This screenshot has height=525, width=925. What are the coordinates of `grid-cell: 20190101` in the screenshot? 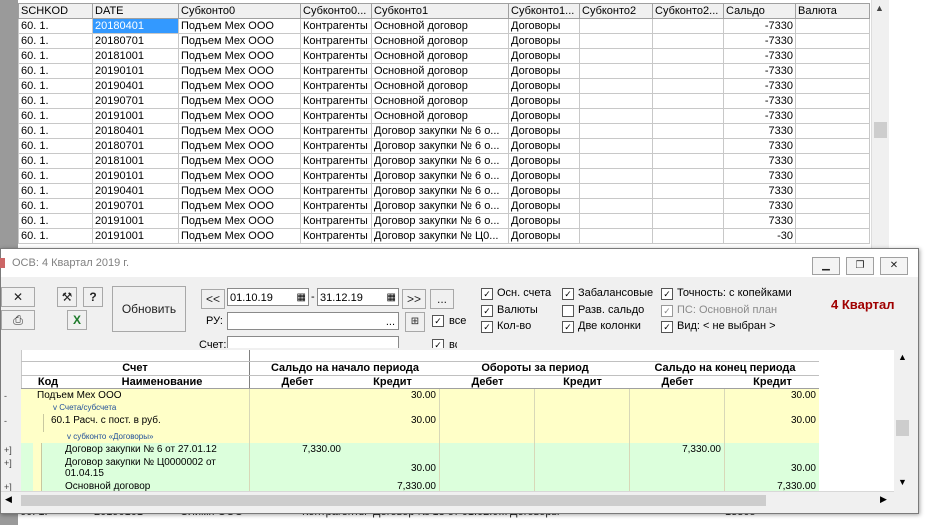 It's located at (135, 71).